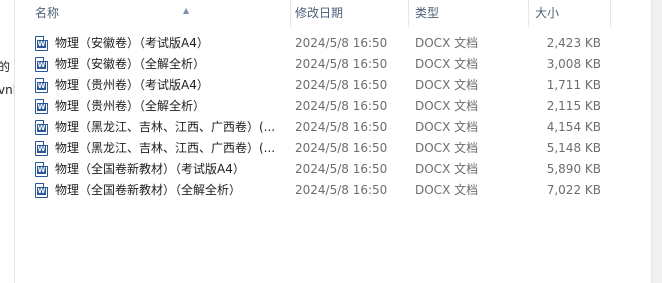 This screenshot has width=662, height=283. Describe the element at coordinates (656, 141) in the screenshot. I see `vertical-scrollbar` at that location.